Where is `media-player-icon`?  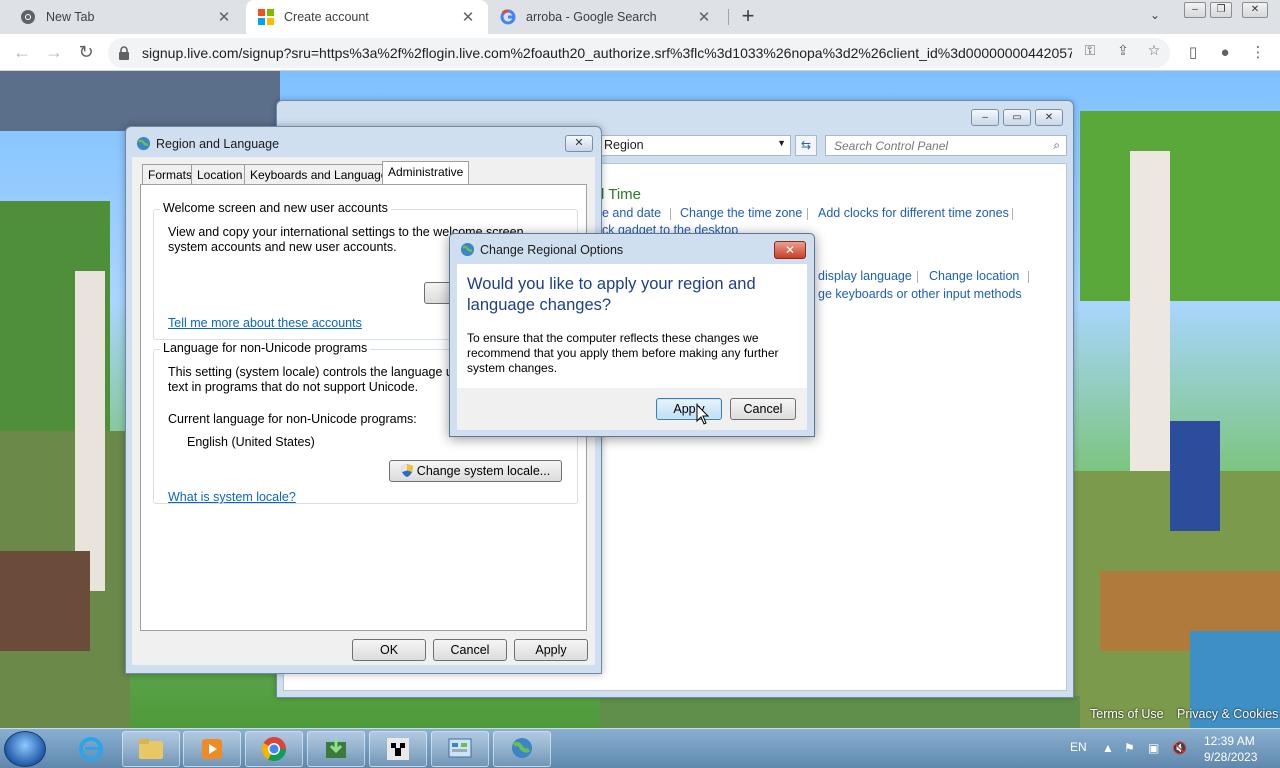 media-player-icon is located at coordinates (212, 749).